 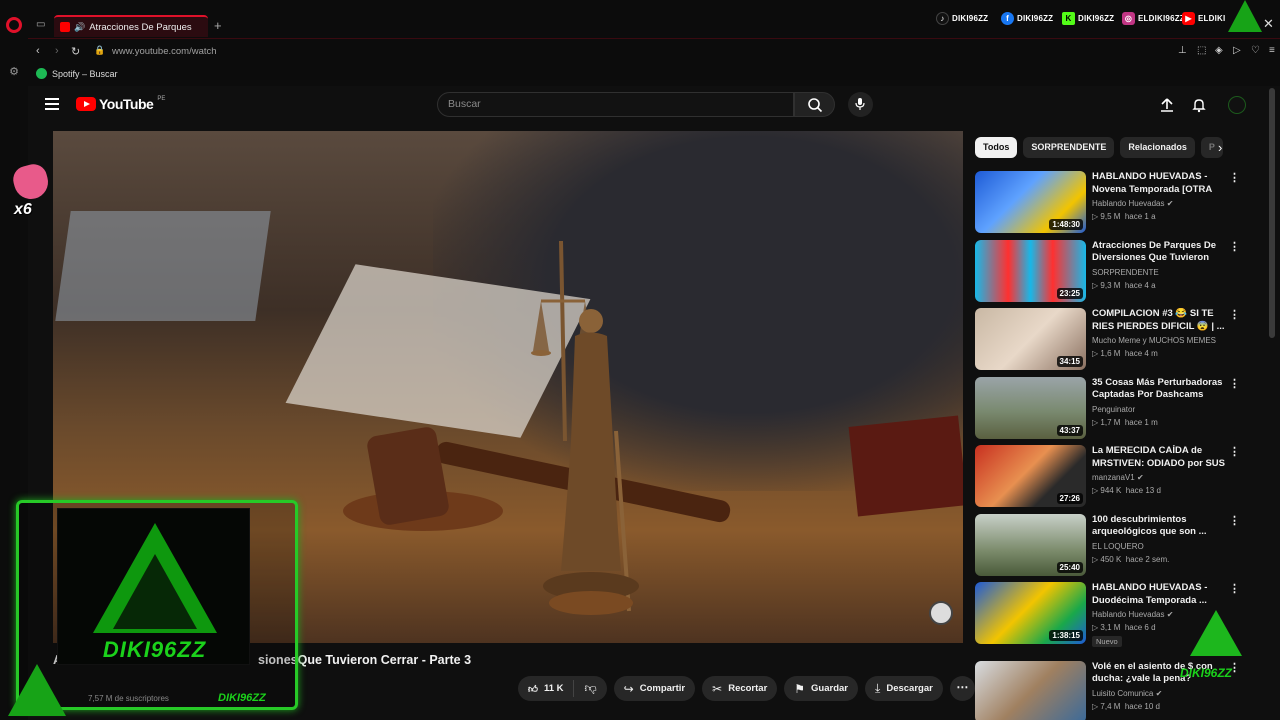 What do you see at coordinates (1201, 50) in the screenshot?
I see `snapshot-icon: ⬚` at bounding box center [1201, 50].